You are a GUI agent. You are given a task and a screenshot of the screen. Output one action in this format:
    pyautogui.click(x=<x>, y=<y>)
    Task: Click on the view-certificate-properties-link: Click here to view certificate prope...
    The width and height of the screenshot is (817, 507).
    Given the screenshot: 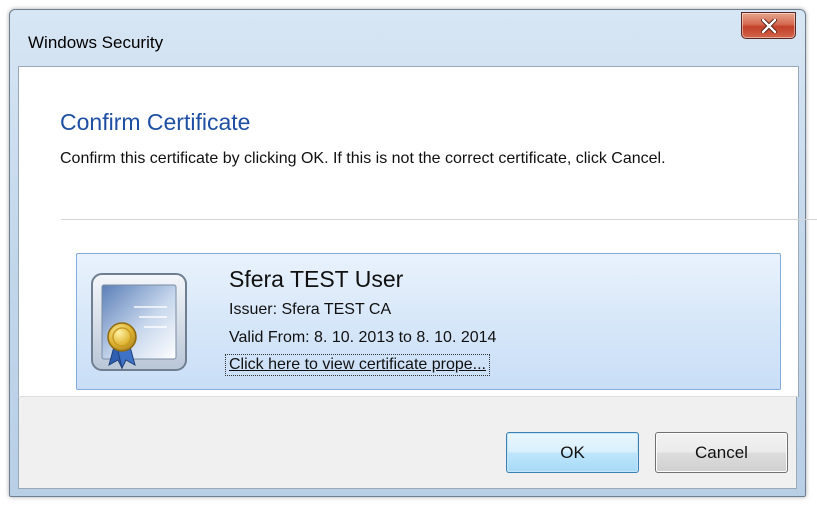 What is the action you would take?
    pyautogui.click(x=357, y=365)
    